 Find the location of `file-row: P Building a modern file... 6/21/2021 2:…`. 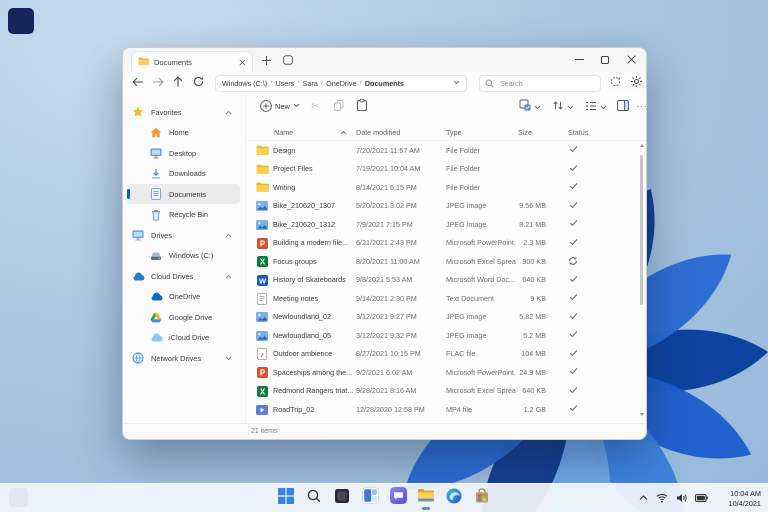

file-row: P Building a modern file... 6/21/2021 2:… is located at coordinates (446, 243).